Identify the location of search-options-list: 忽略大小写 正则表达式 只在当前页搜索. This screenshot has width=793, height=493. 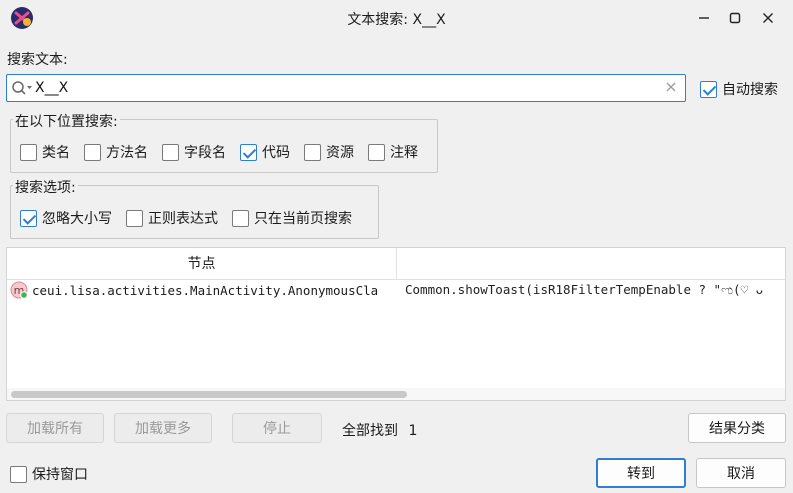
(186, 218).